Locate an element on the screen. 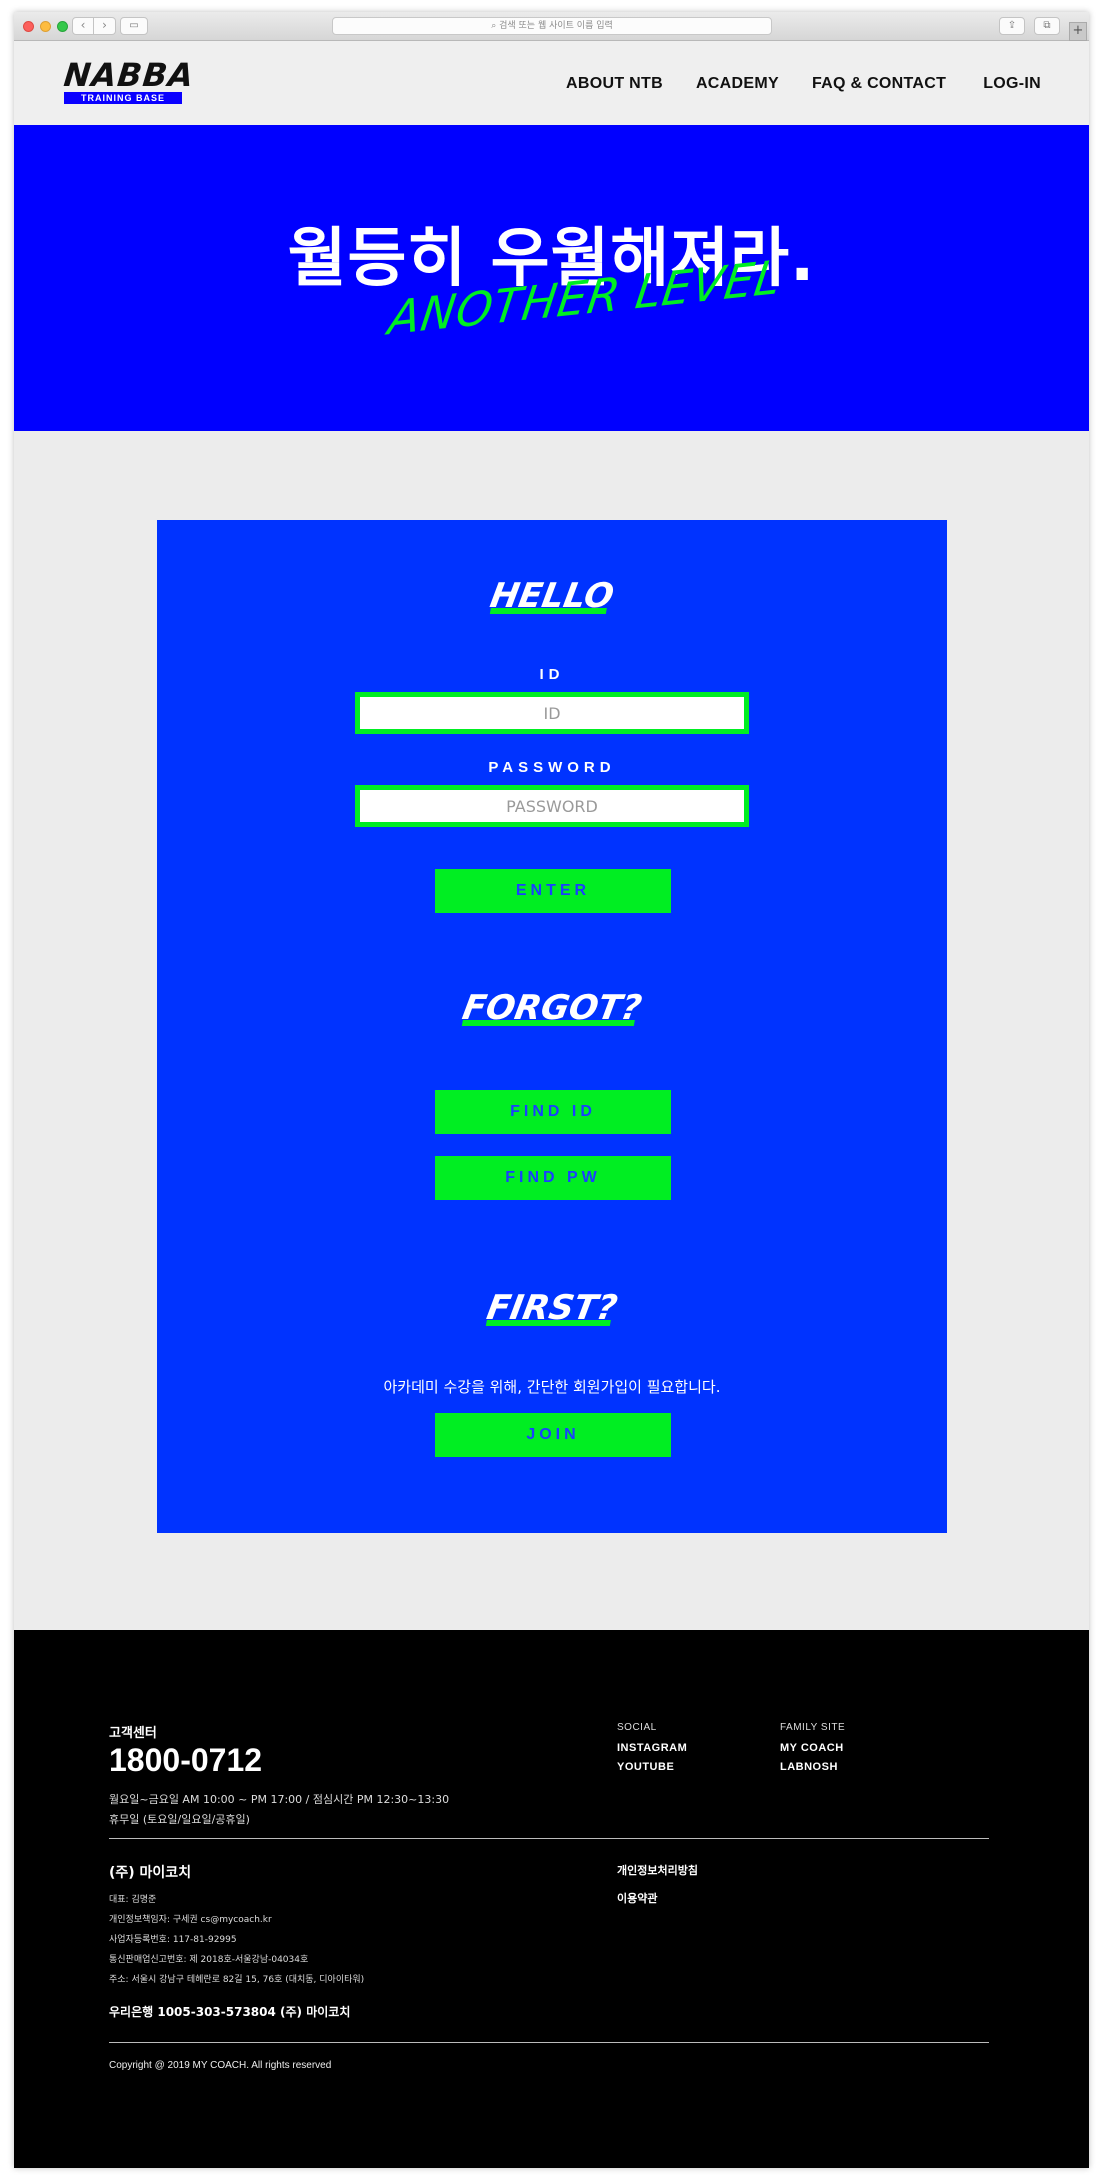  forgot-heading: FORGOT? is located at coordinates (551, 1008).